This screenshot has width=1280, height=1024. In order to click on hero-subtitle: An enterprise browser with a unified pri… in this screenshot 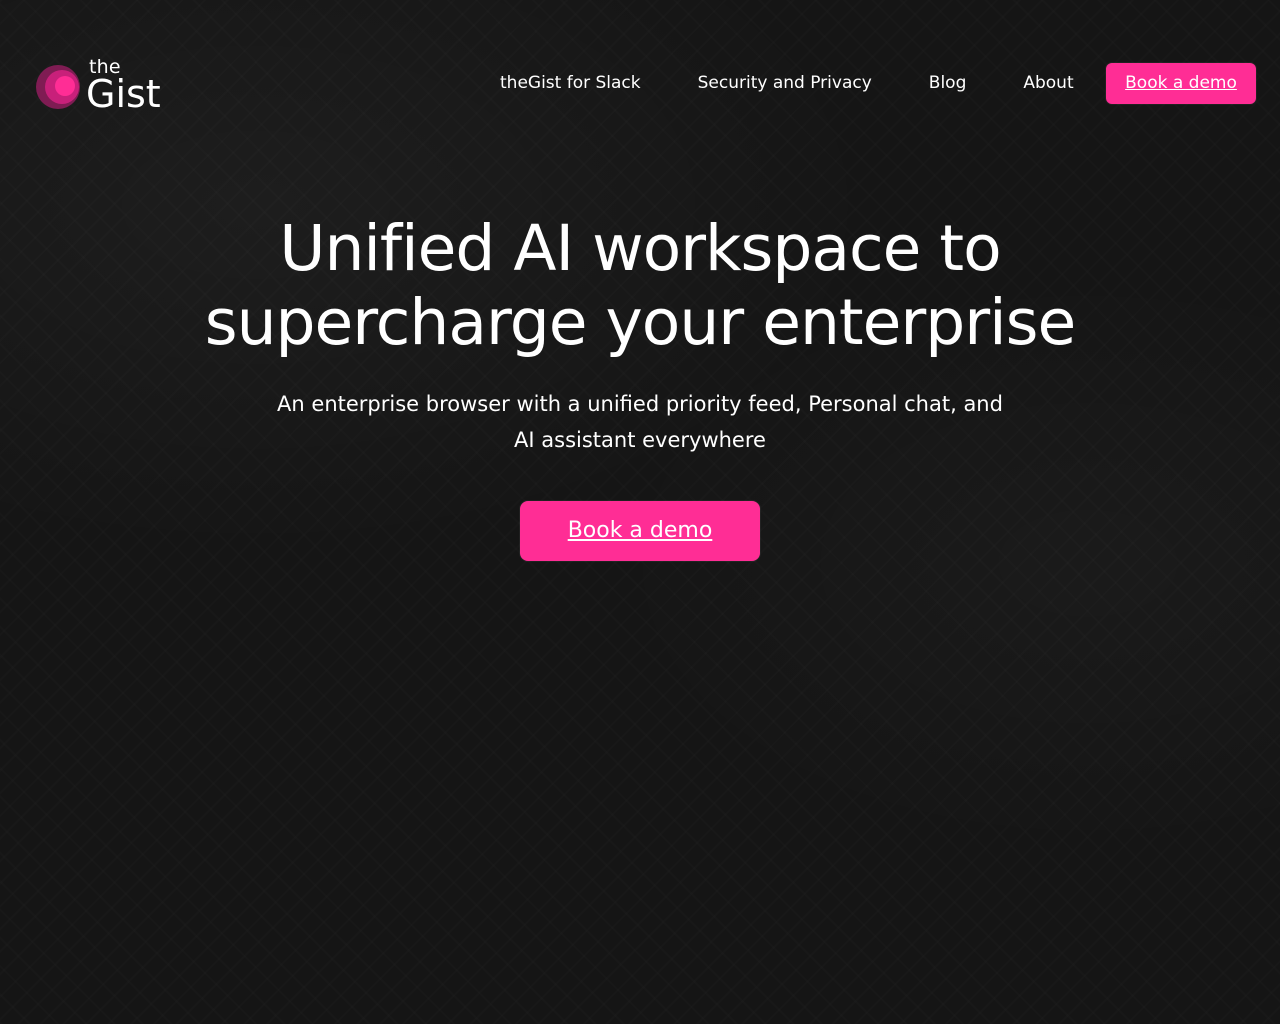, I will do `click(640, 422)`.